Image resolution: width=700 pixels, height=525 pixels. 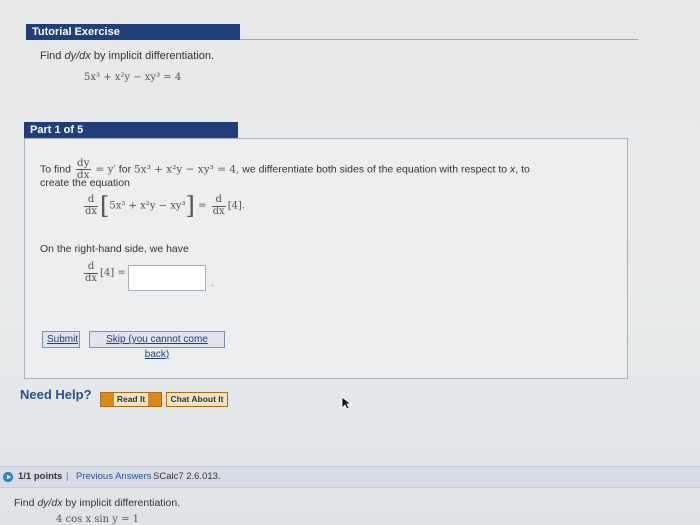 I want to click on d-dx-fraction-left: d dx, so click(x=91, y=205).